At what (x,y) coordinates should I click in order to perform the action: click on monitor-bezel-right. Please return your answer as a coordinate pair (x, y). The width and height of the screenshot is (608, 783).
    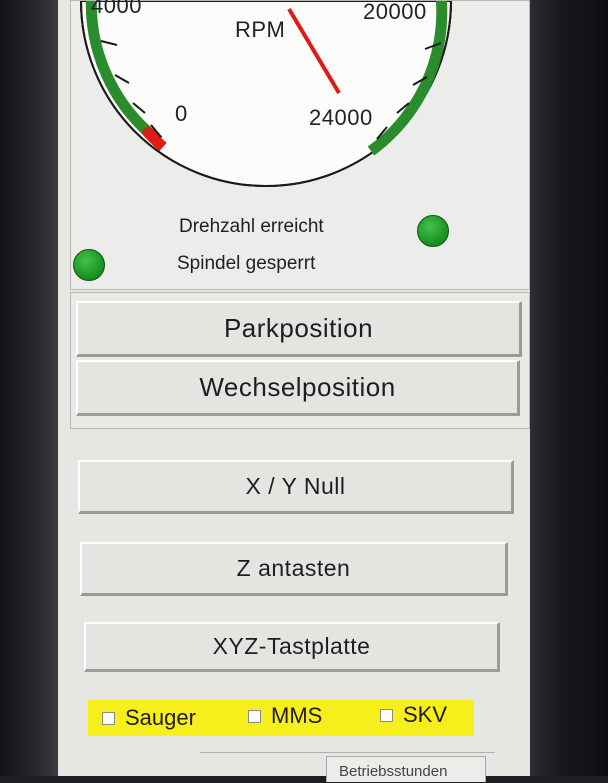
    Looking at the image, I should click on (569, 388).